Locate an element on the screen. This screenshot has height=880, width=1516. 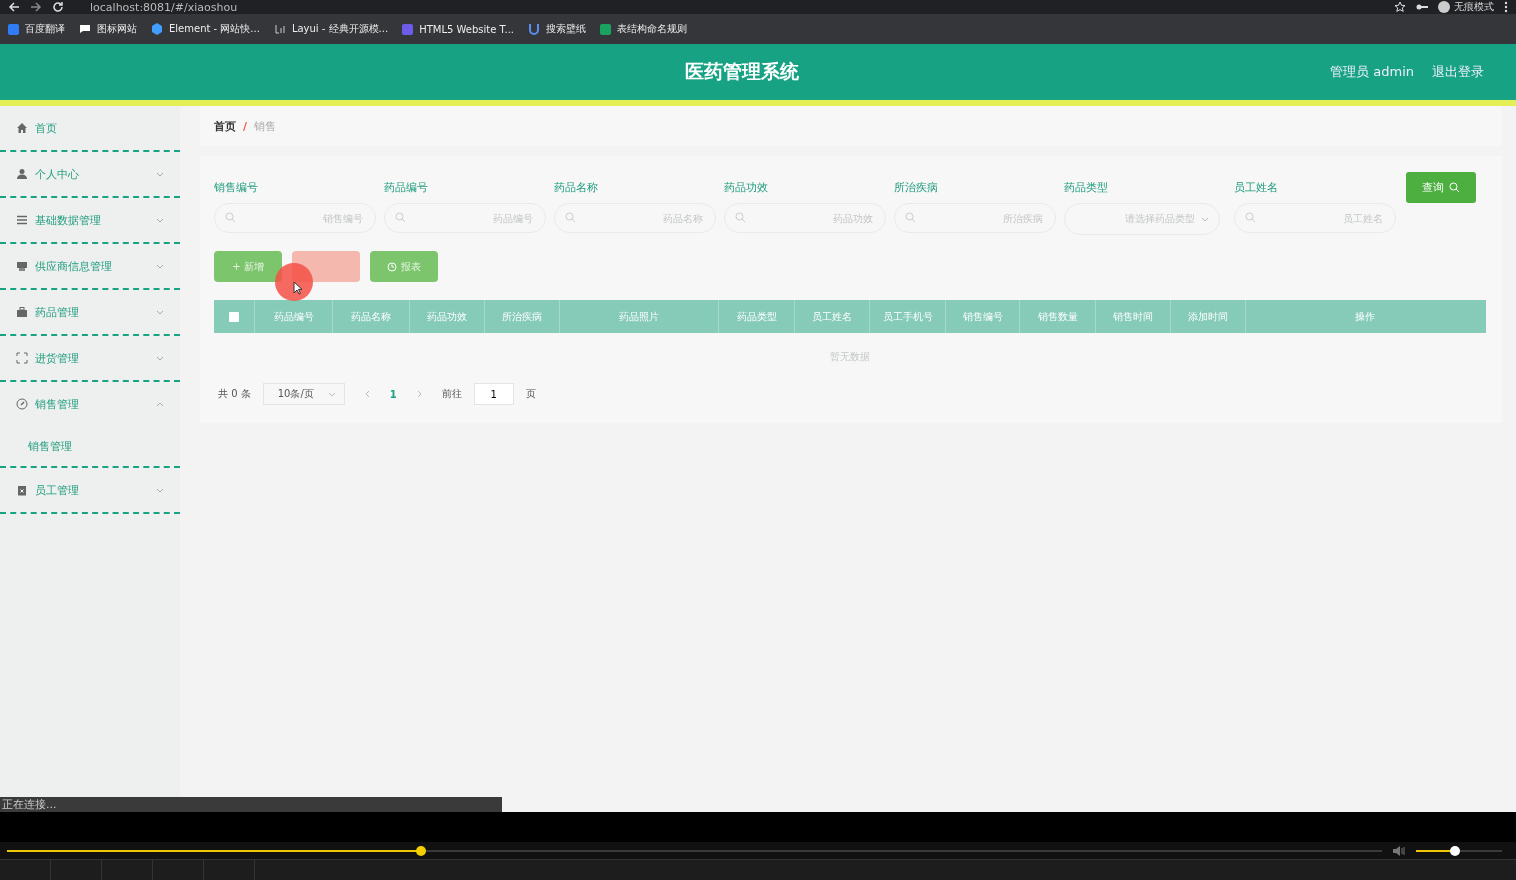
bookmark: 搜索壁纸 is located at coordinates (557, 29).